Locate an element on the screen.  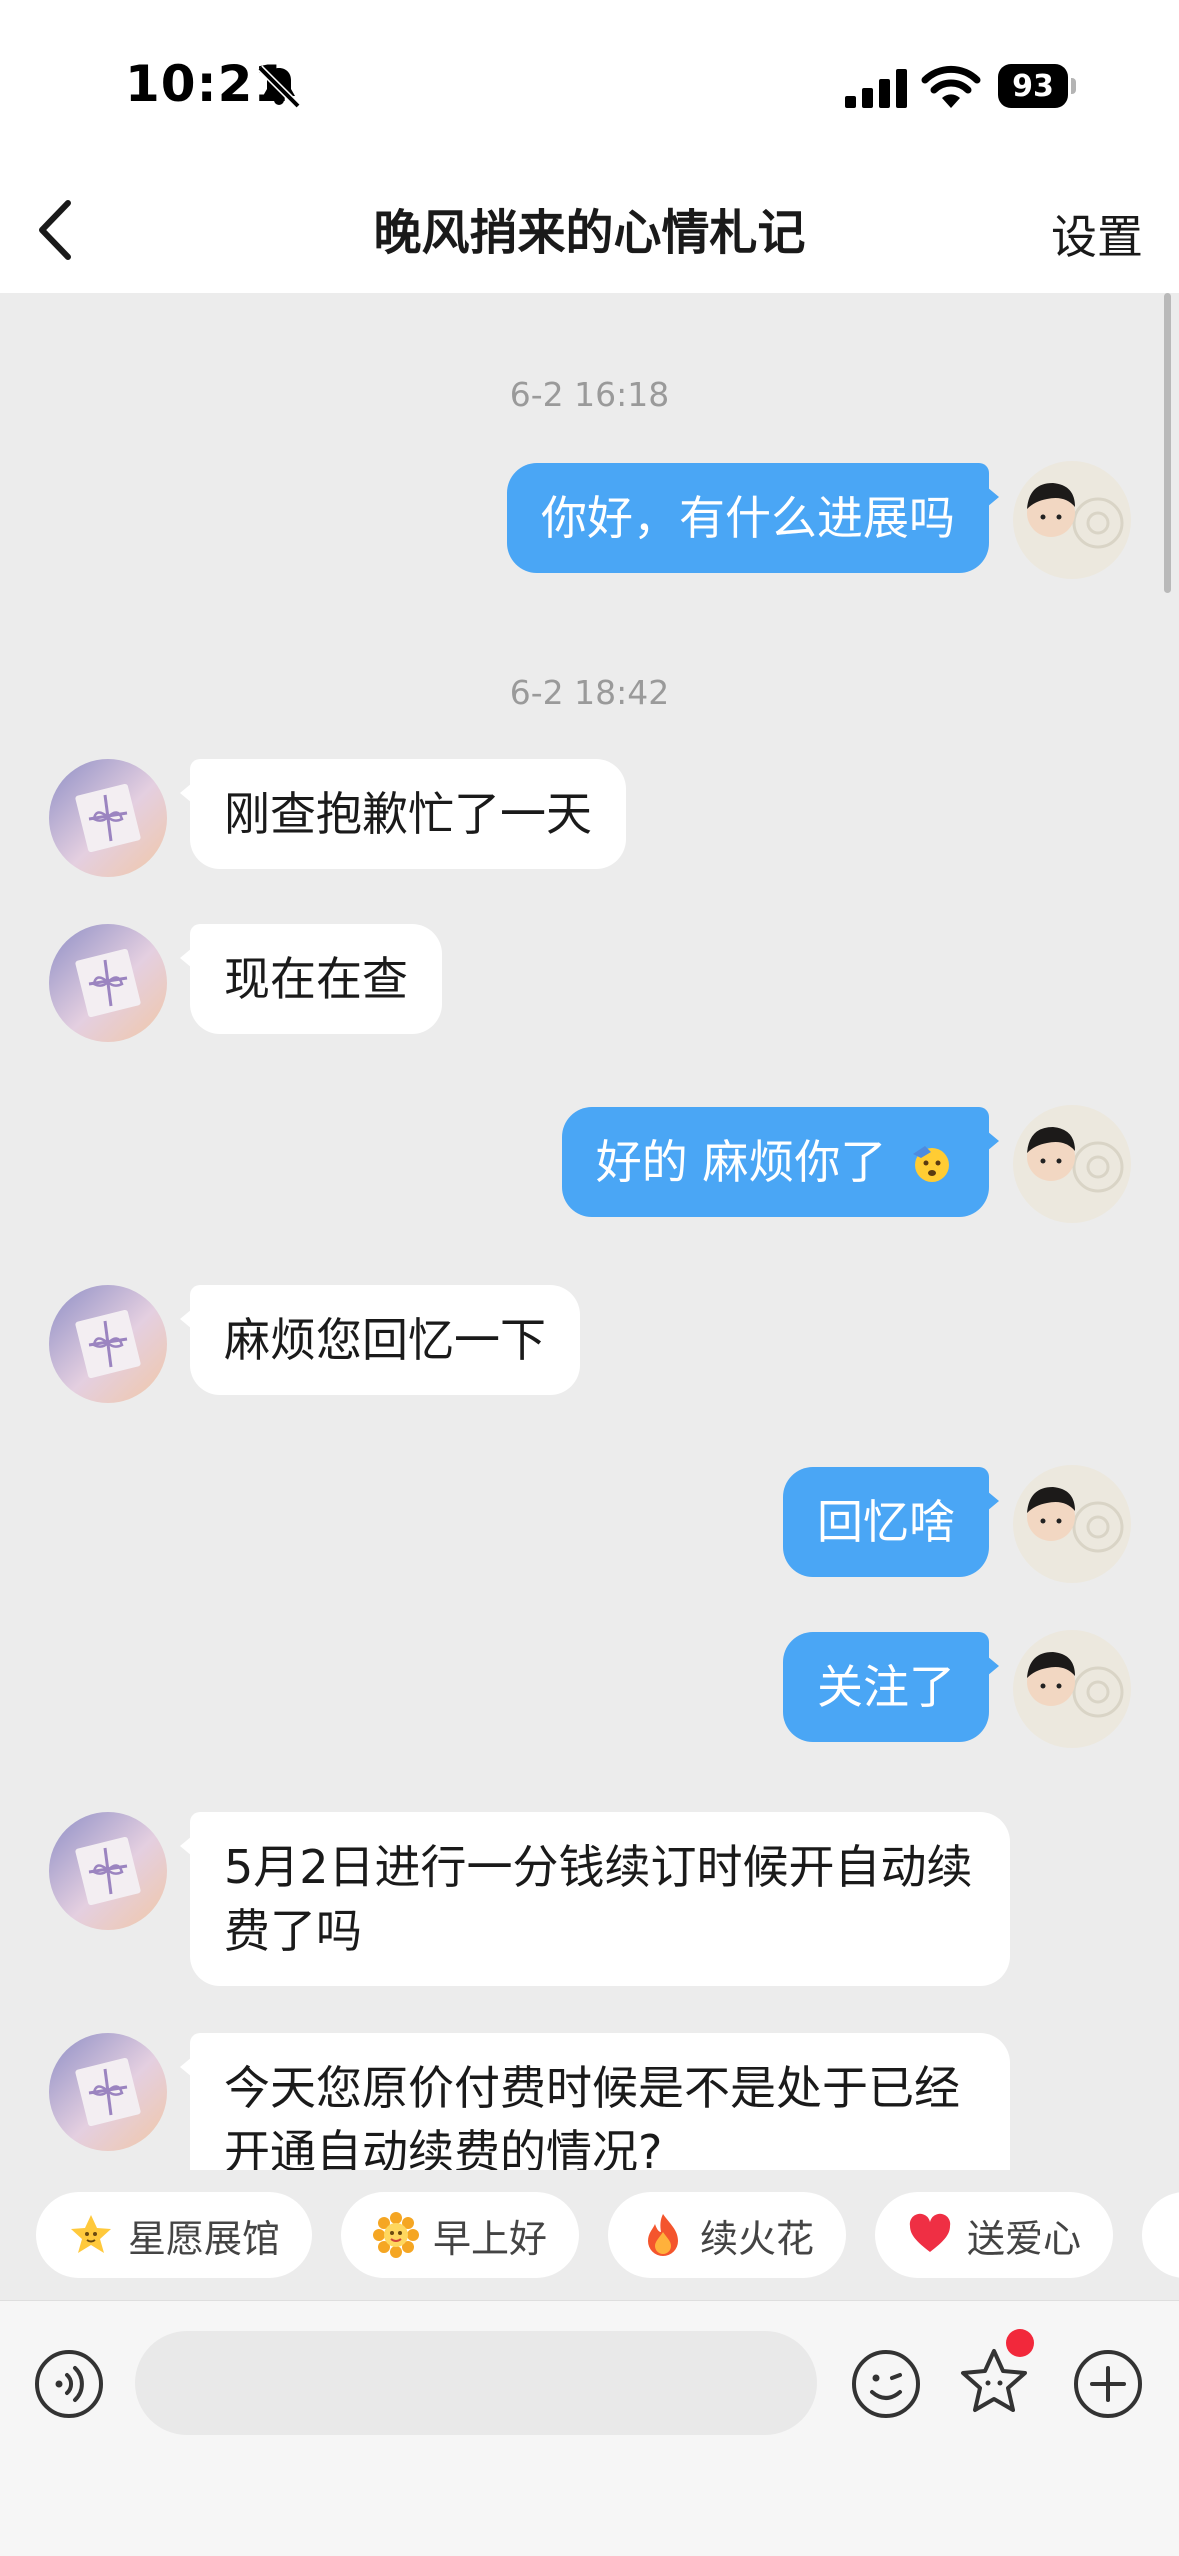
signal-icon is located at coordinates (876, 88).